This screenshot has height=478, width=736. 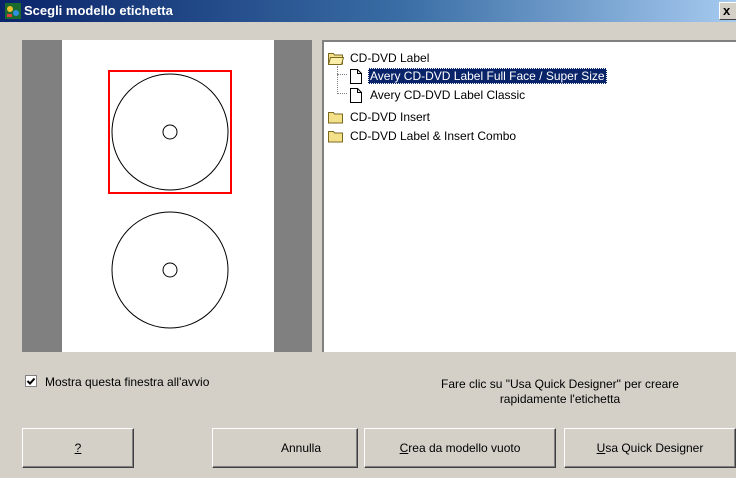 What do you see at coordinates (13, 11) in the screenshot?
I see `app-icon` at bounding box center [13, 11].